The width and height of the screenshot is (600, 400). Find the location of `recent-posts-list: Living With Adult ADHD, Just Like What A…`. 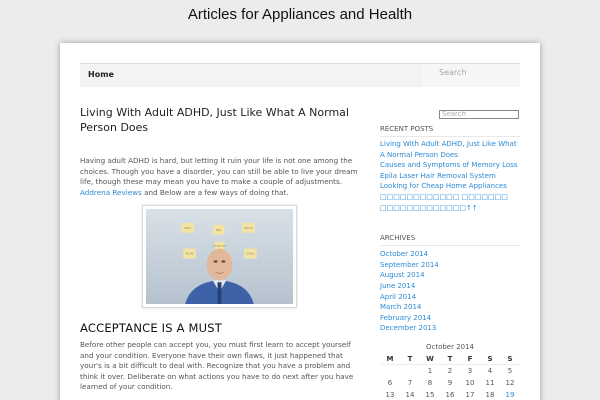

recent-posts-list: Living With Adult ADHD, Just Like What A… is located at coordinates (450, 176).